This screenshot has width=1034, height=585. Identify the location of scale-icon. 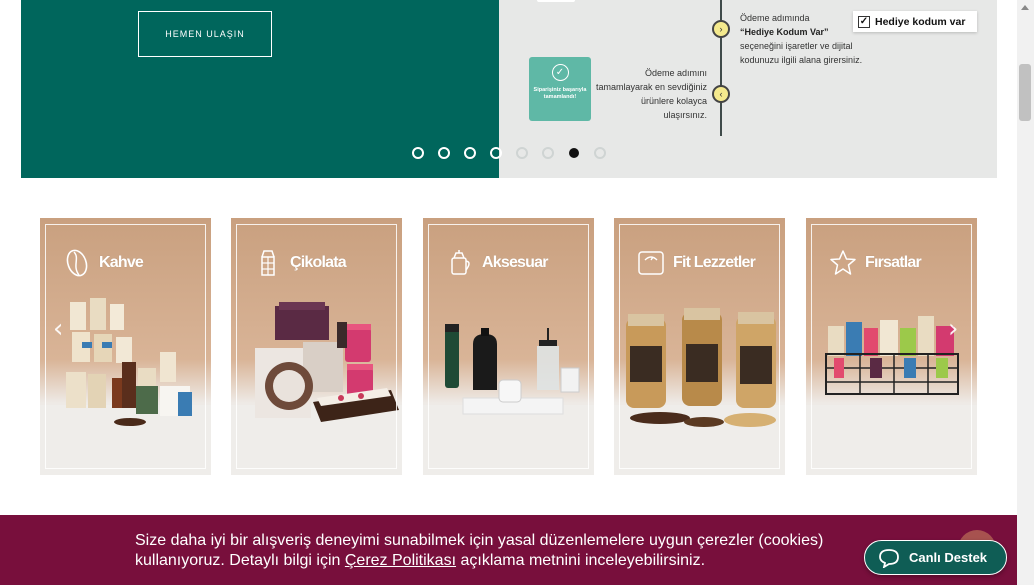
(651, 263).